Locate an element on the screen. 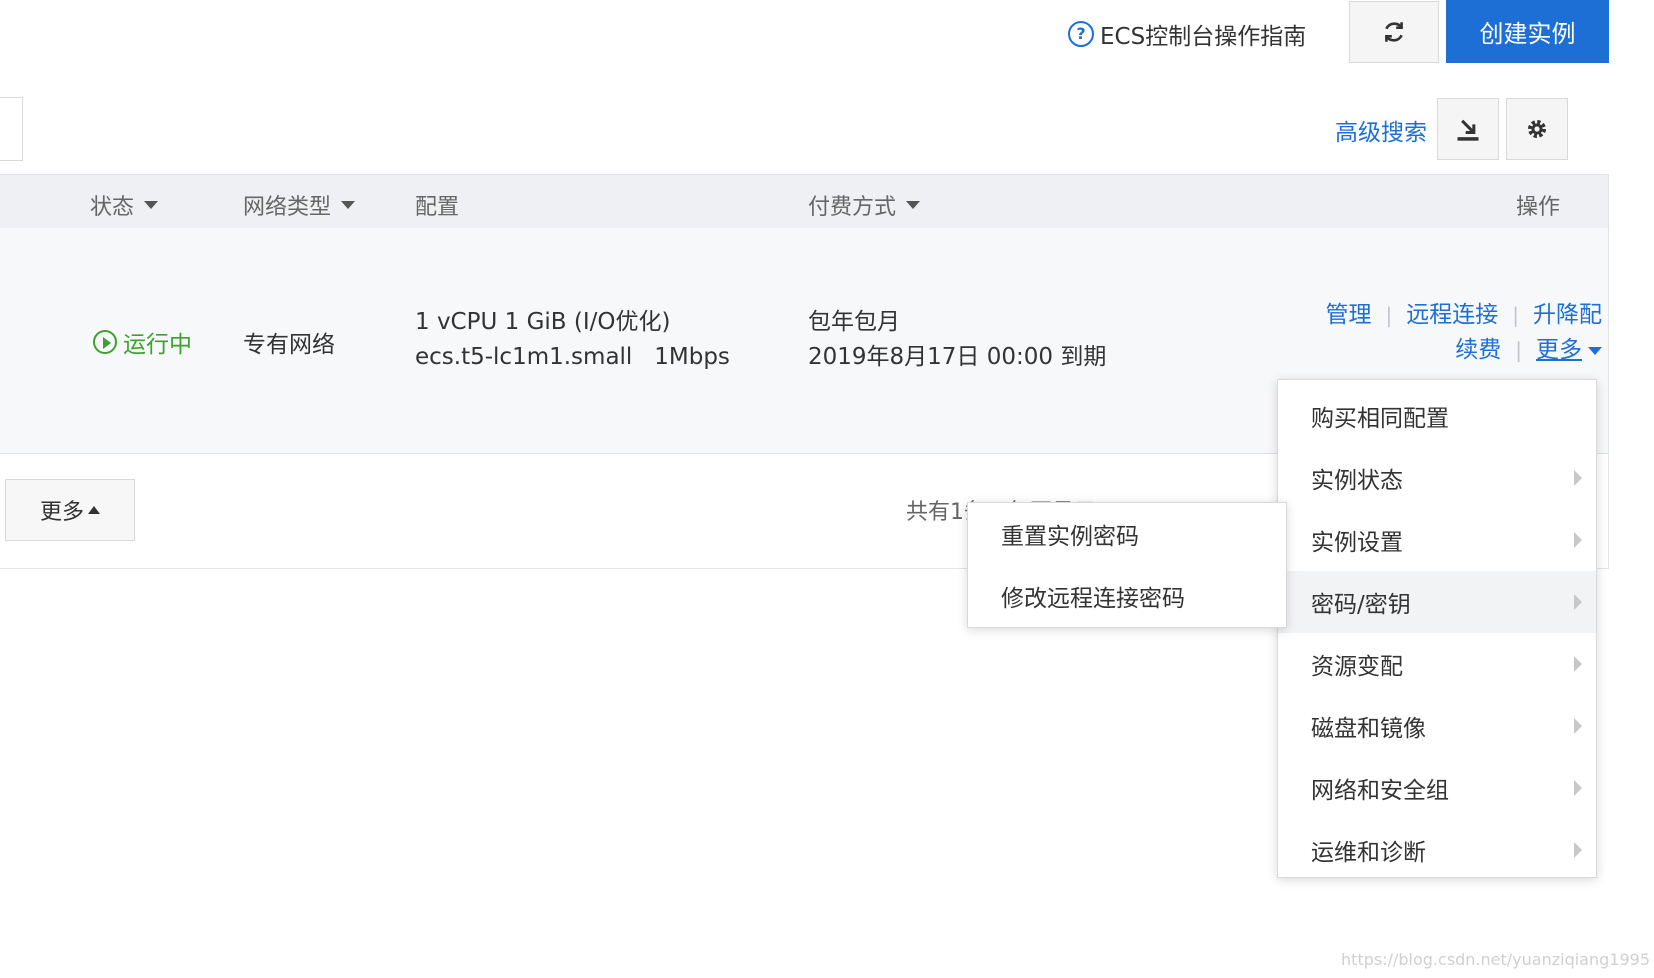 The height and width of the screenshot is (978, 1654). settings-button is located at coordinates (1537, 129).